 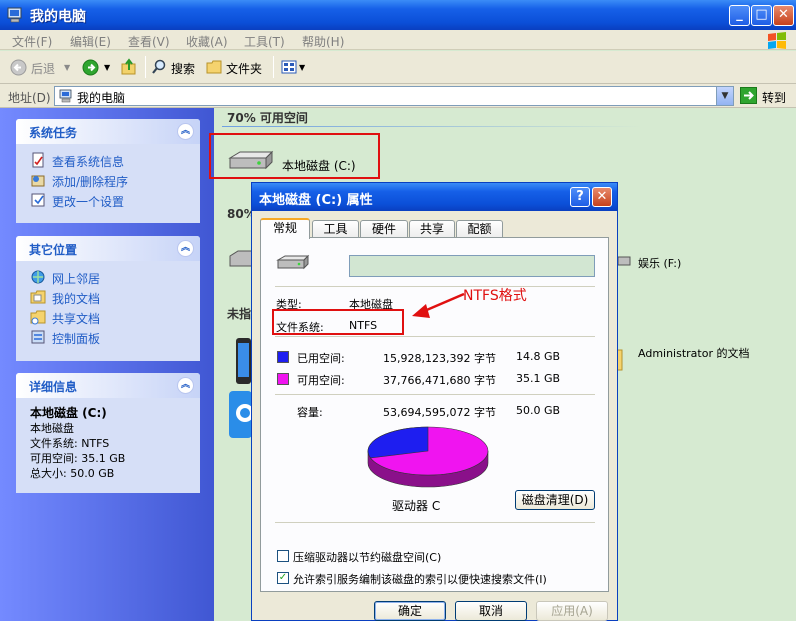 I want to click on control-settings-icon, so click(x=38, y=200).